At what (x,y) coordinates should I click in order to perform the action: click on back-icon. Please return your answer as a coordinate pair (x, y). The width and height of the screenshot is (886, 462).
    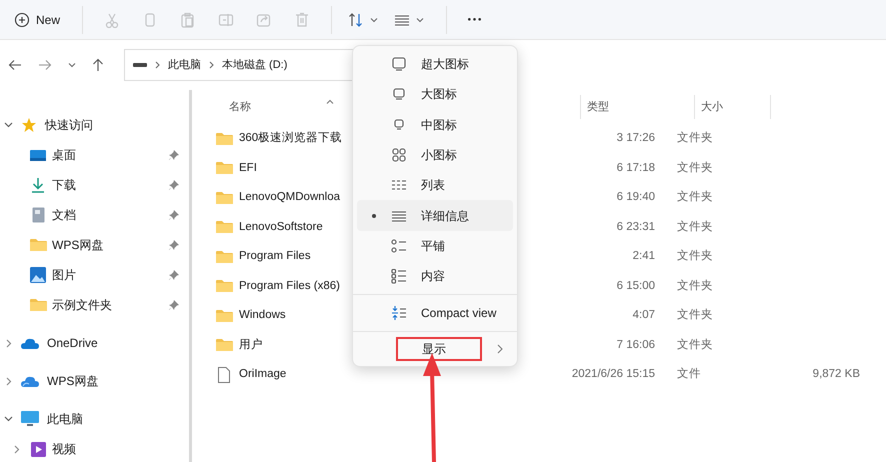
    Looking at the image, I should click on (15, 65).